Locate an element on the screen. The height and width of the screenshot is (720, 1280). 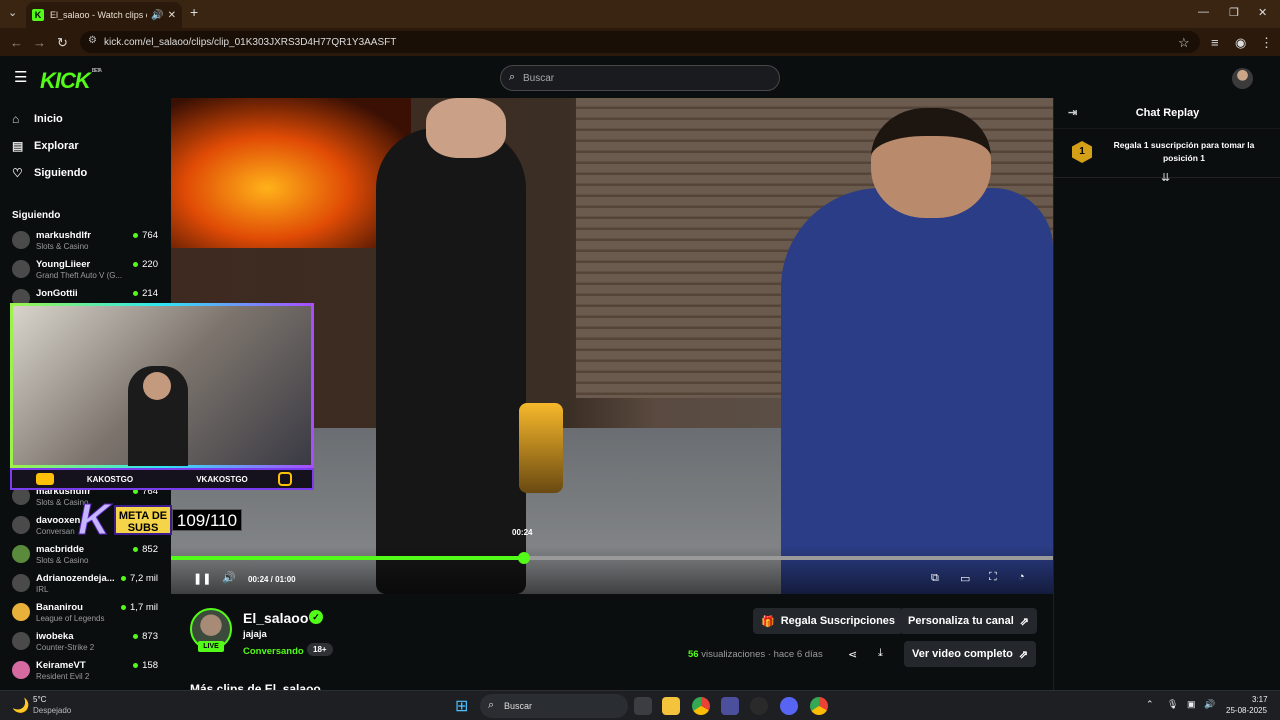
back-icon: ← is located at coordinates (16, 42).